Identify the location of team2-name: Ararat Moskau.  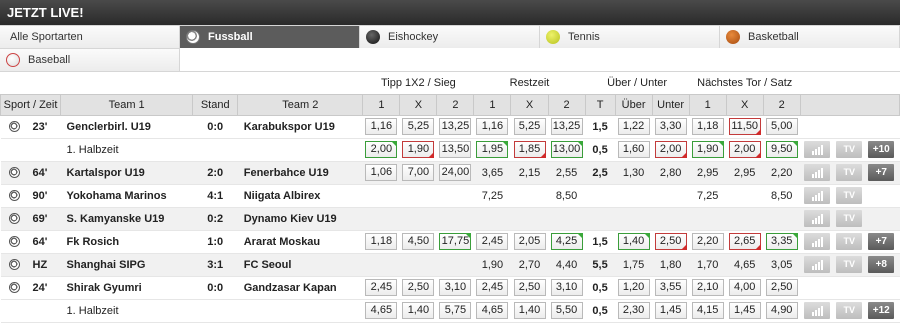
(300, 242).